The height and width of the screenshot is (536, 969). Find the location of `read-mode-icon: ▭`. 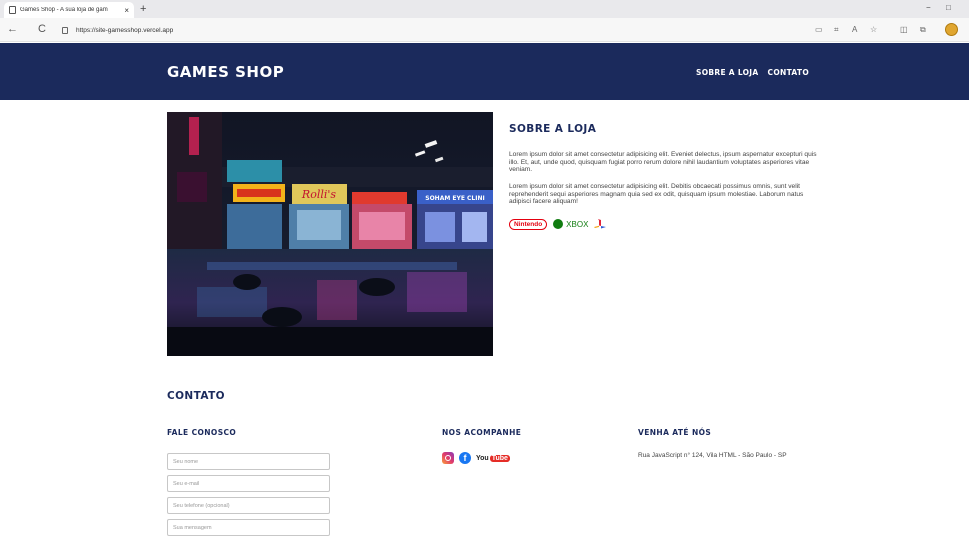

read-mode-icon: ▭ is located at coordinates (819, 30).